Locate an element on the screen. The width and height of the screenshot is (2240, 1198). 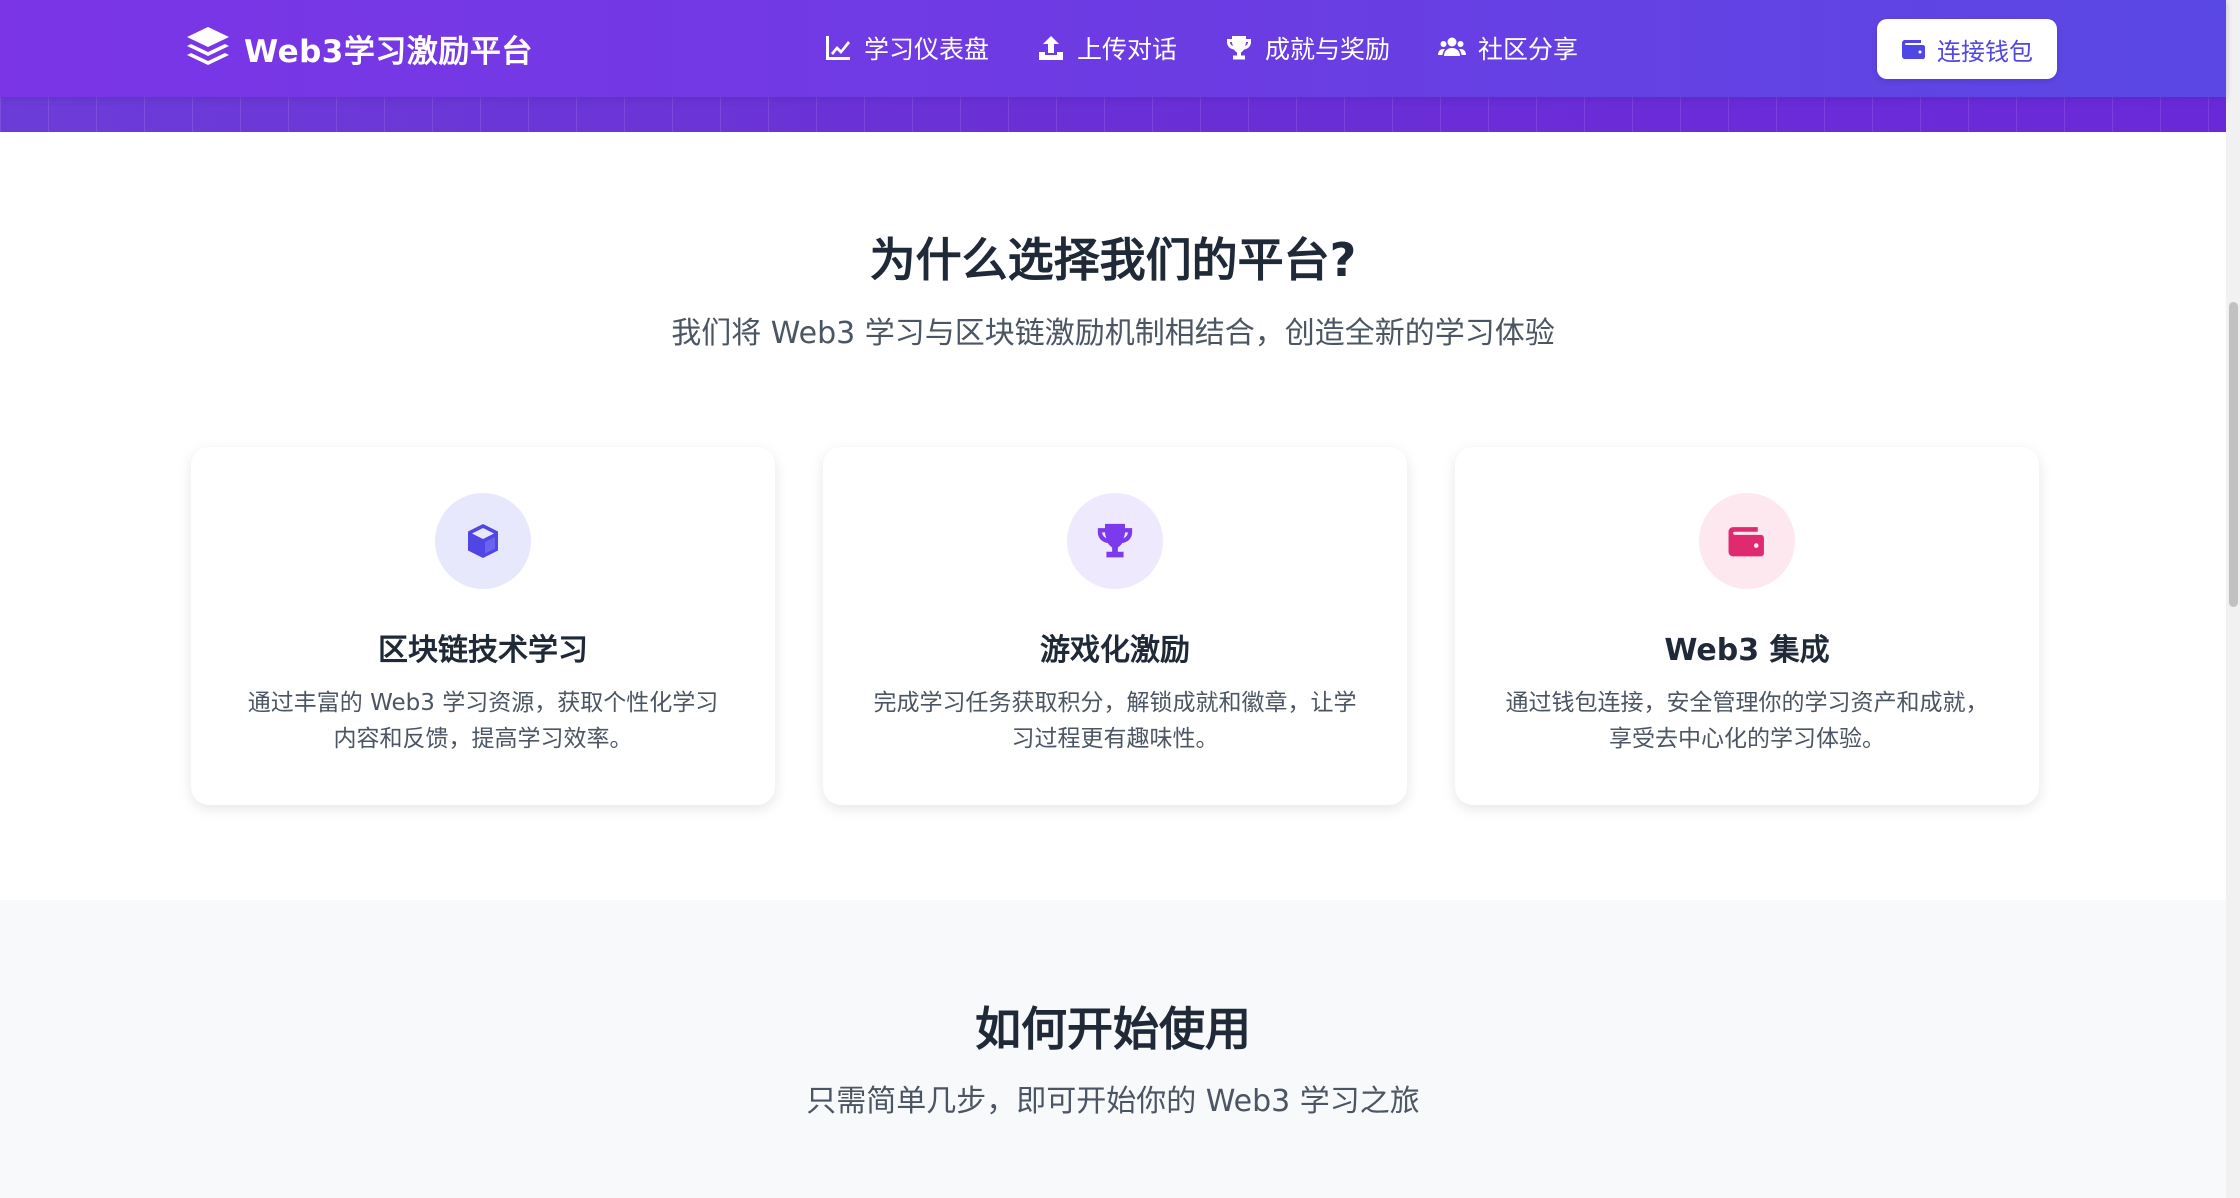
page-scrollbar-thumb is located at coordinates (2233, 454).